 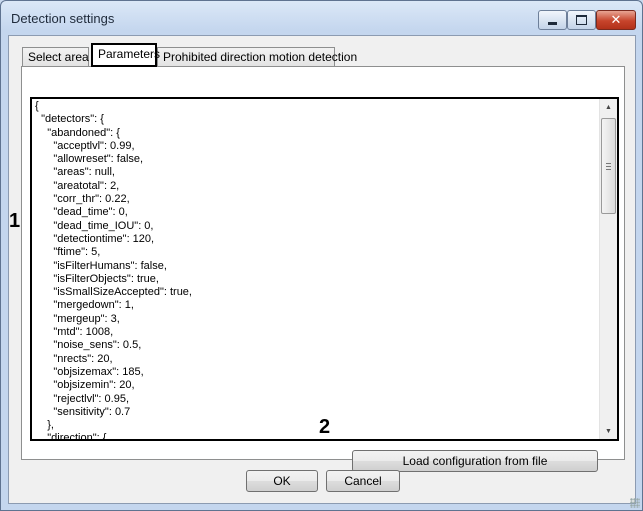 What do you see at coordinates (475, 461) in the screenshot?
I see `load-configuration-button: Load configuration from file` at bounding box center [475, 461].